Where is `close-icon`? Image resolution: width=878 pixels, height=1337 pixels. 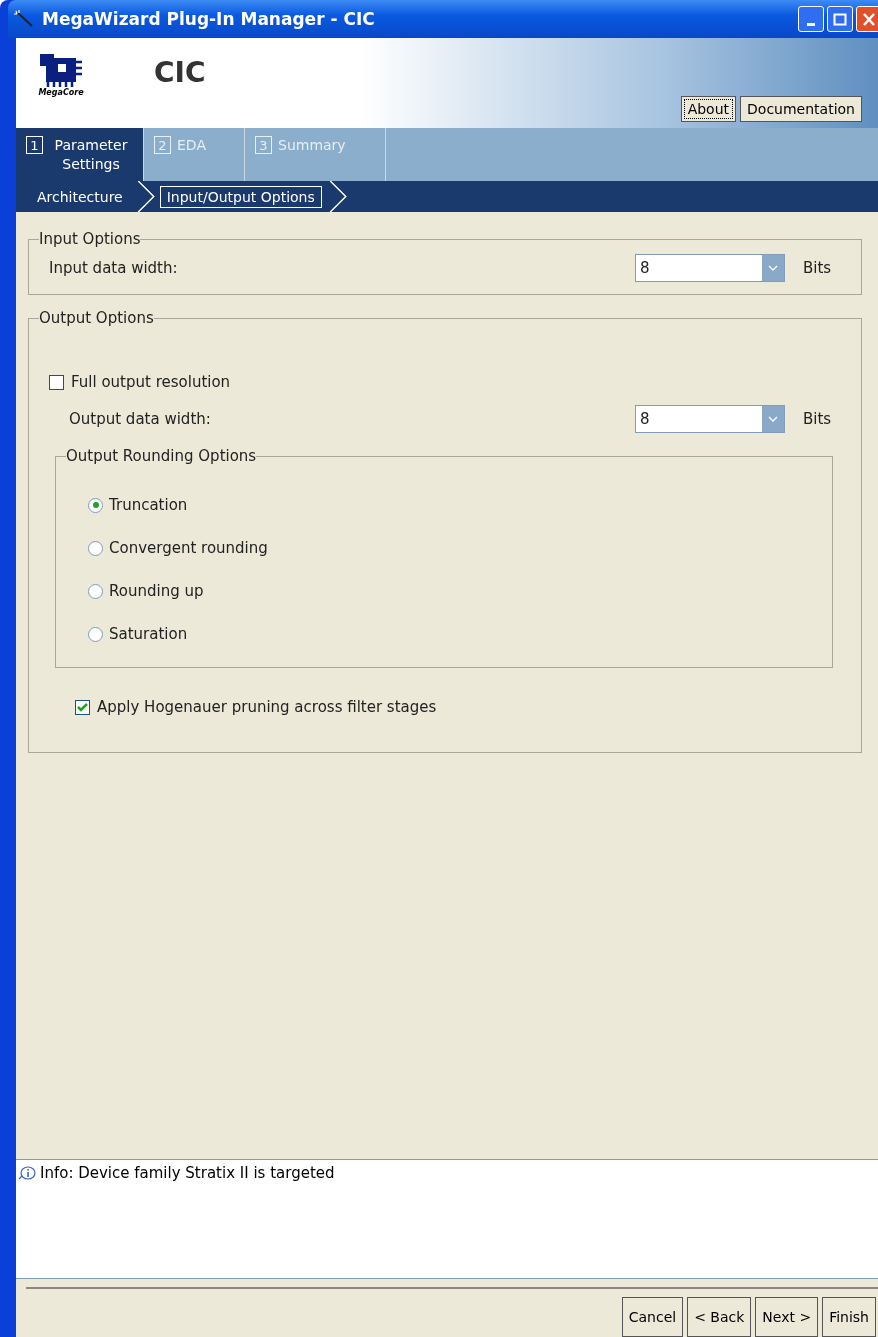 close-icon is located at coordinates (869, 19).